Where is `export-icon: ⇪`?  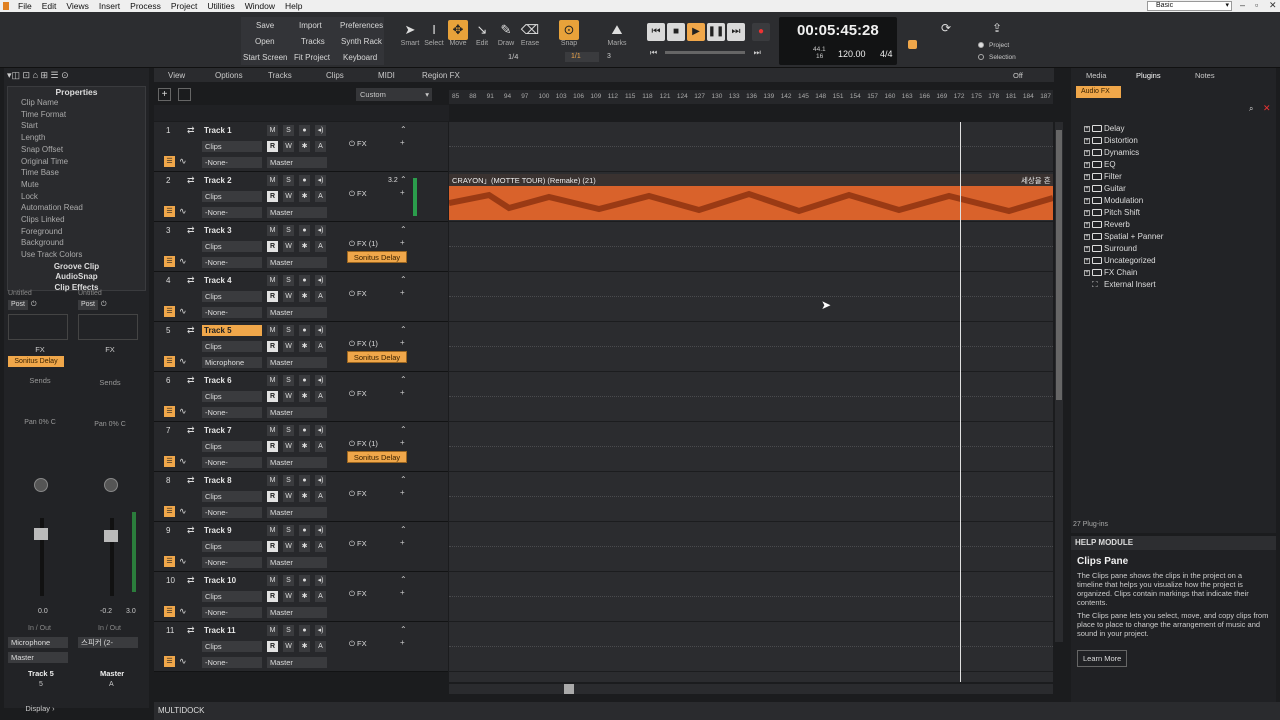
export-icon: ⇪ is located at coordinates (997, 28).